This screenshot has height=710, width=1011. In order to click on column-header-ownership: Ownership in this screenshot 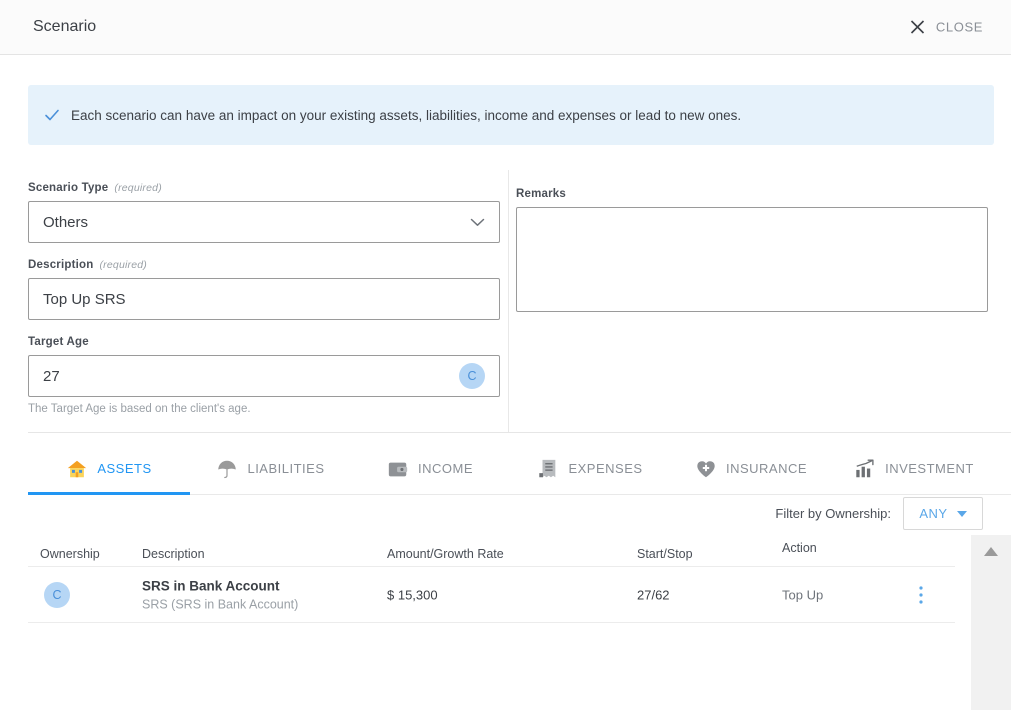, I will do `click(70, 554)`.